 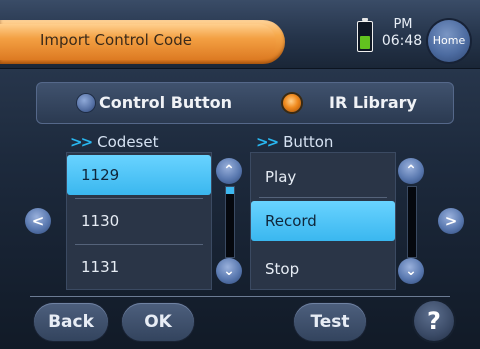 I want to click on battery-icon, so click(x=365, y=35).